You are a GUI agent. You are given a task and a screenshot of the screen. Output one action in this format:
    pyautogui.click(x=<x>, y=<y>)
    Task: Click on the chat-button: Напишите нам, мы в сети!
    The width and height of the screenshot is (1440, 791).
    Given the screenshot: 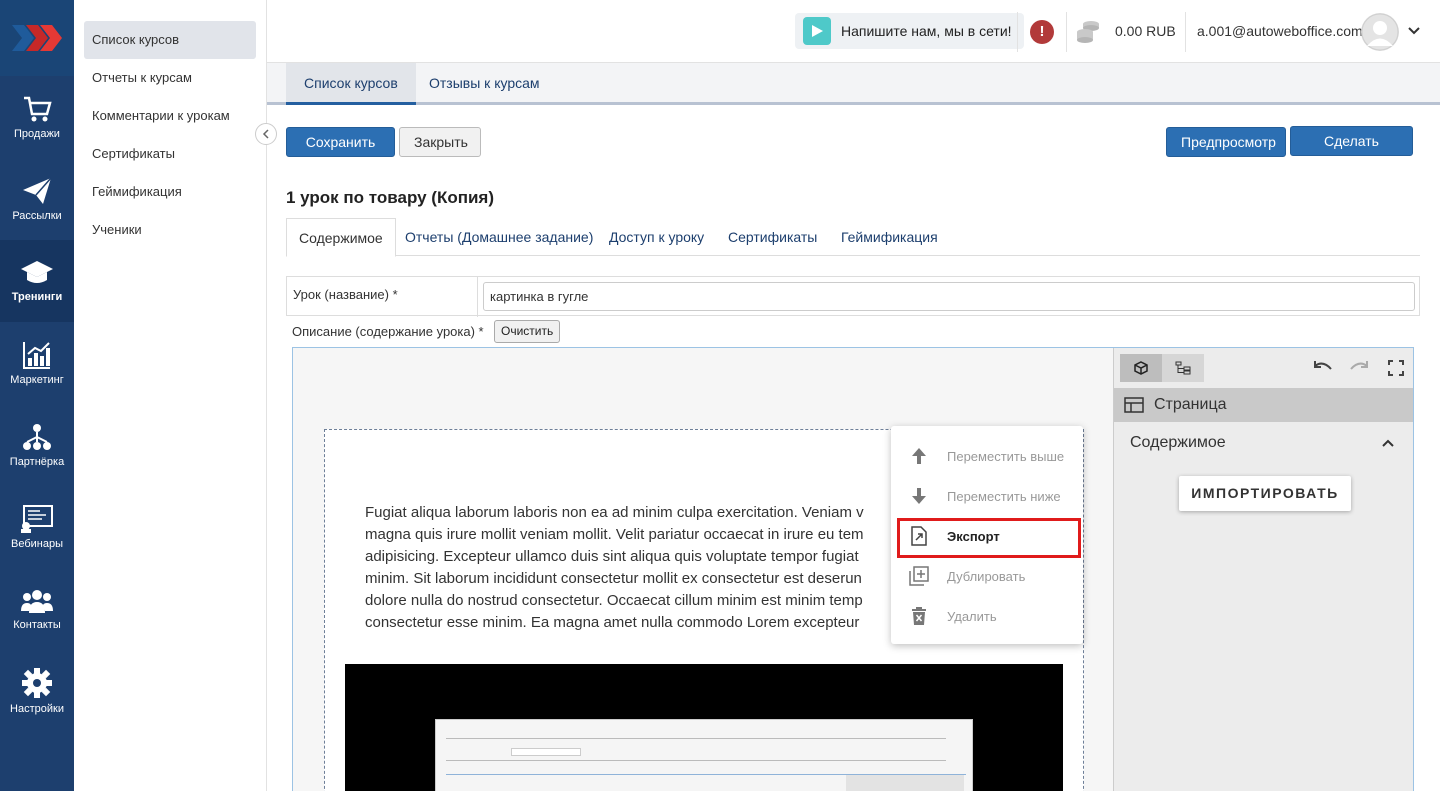 What is the action you would take?
    pyautogui.click(x=909, y=31)
    